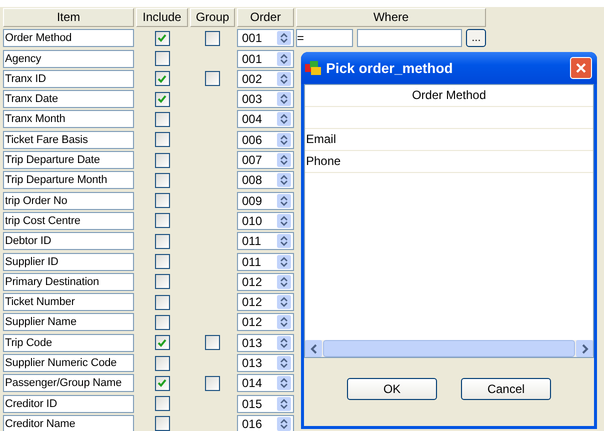 This screenshot has width=604, height=431. I want to click on item-field: Supplier ID, so click(68, 261).